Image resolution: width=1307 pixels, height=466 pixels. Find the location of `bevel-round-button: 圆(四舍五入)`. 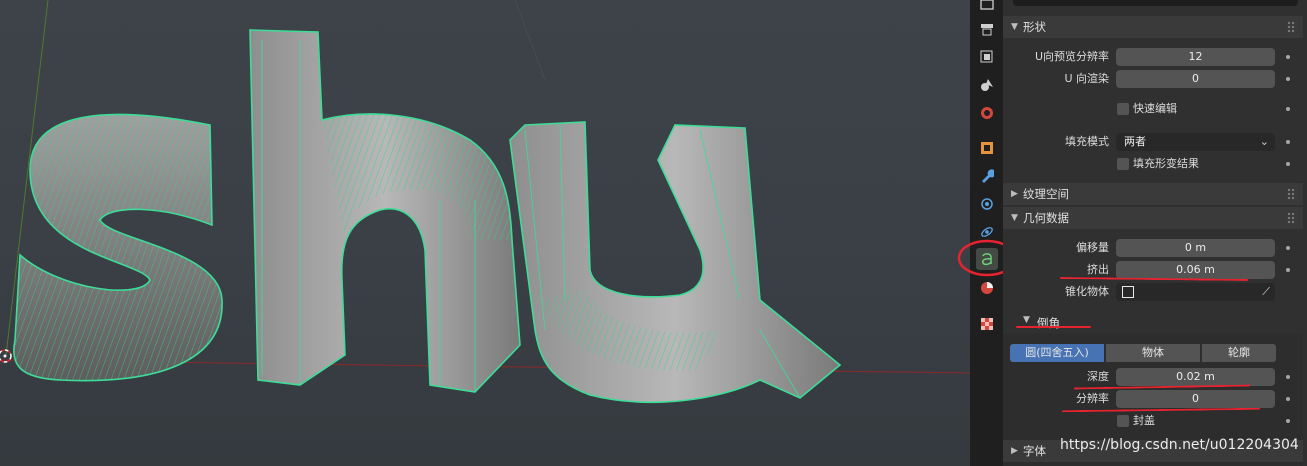

bevel-round-button: 圆(四舍五入) is located at coordinates (1057, 353).